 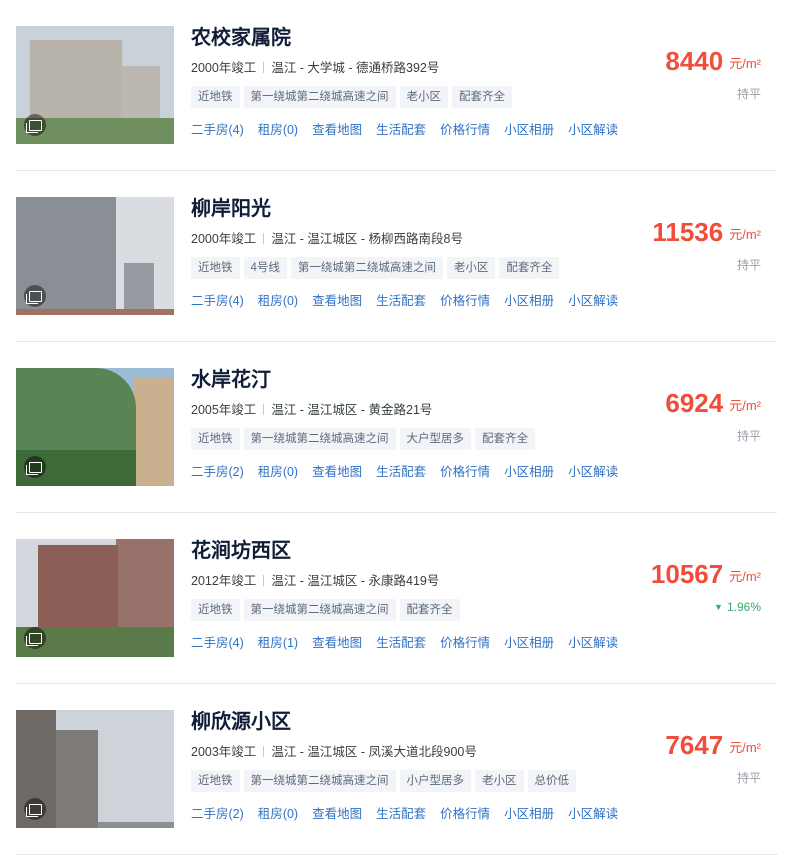 What do you see at coordinates (694, 745) in the screenshot?
I see `price-value: 7647` at bounding box center [694, 745].